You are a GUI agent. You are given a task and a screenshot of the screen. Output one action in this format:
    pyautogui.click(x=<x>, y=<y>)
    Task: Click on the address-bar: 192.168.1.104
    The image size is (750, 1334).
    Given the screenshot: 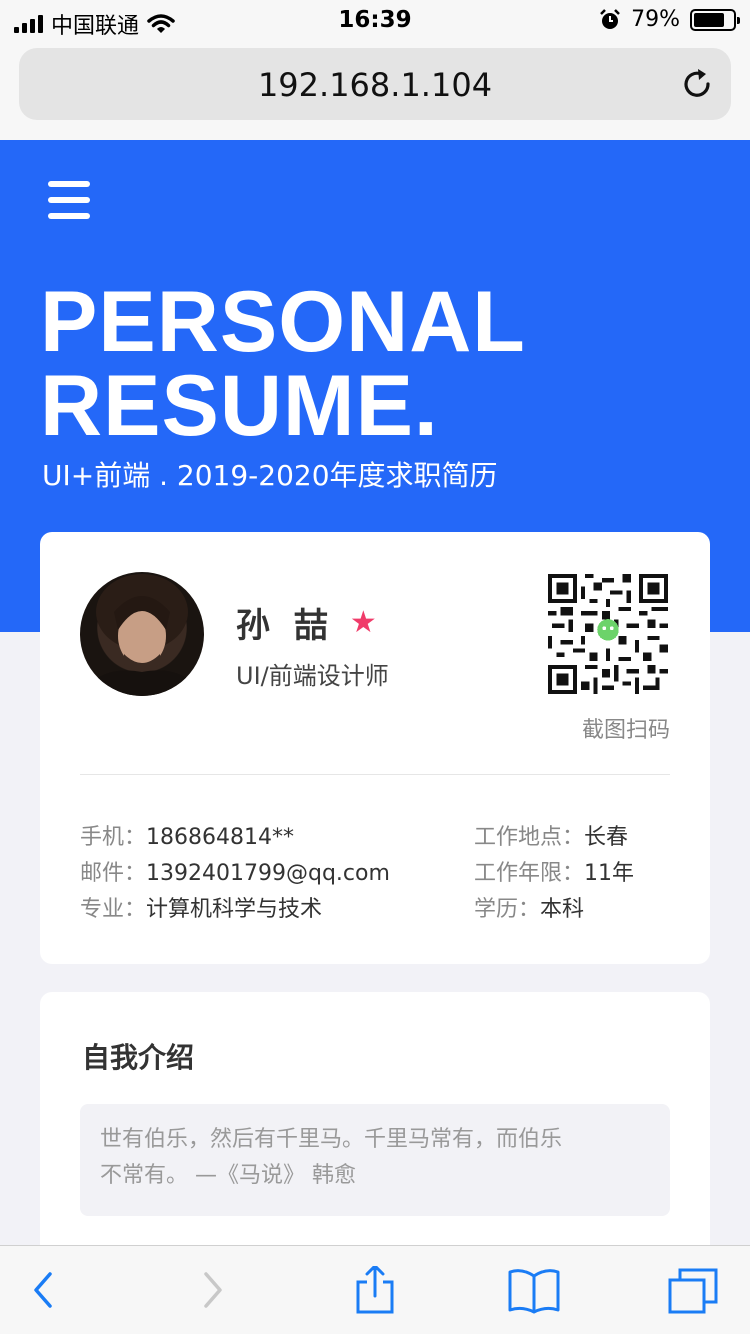 What is the action you would take?
    pyautogui.click(x=375, y=84)
    